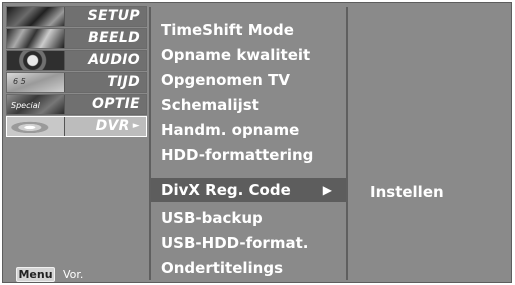  I want to click on menu-item-usb-backup: USB-backup, so click(248, 218).